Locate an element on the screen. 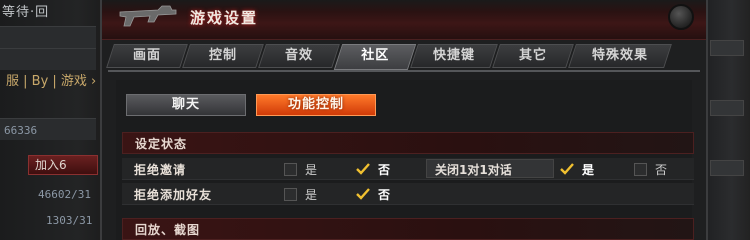 This screenshot has height=240, width=750. tab-community: 社区 is located at coordinates (375, 57).